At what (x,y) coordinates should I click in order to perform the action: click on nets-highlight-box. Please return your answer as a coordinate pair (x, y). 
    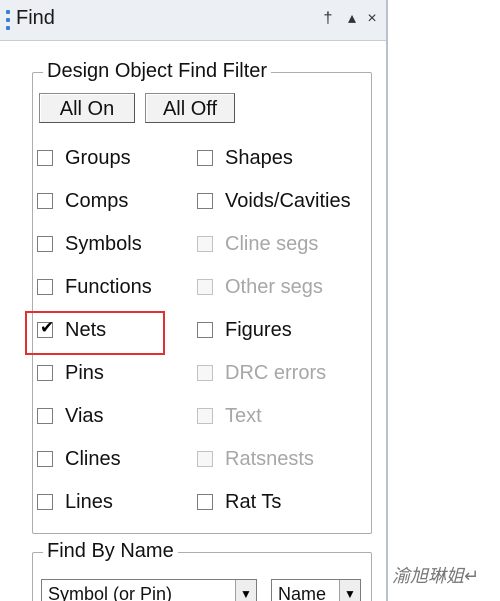
    Looking at the image, I should click on (95, 333).